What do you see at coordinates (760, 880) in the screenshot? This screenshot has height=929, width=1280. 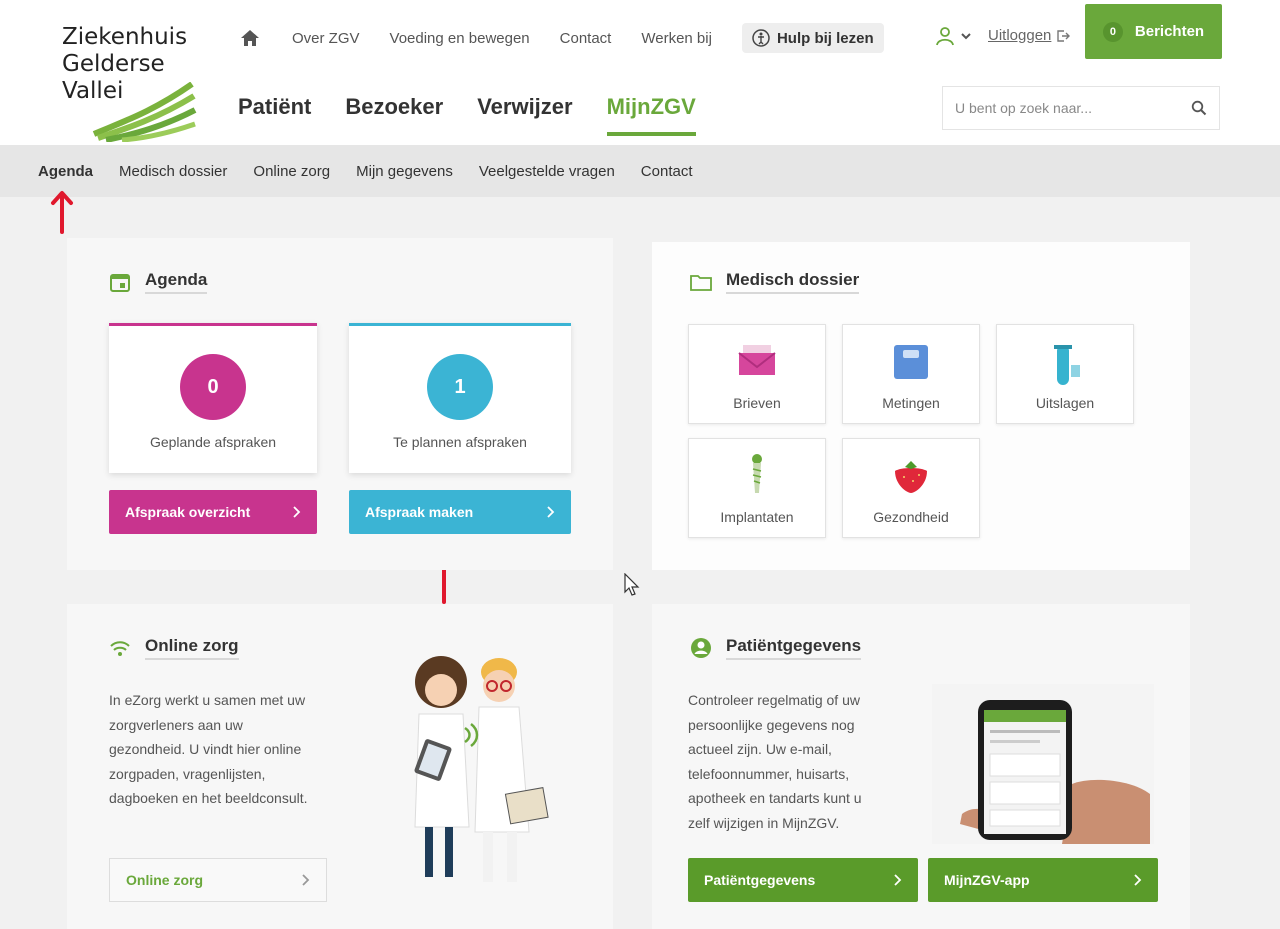 I see `patient-data-button-label: Patiëntgegevens` at bounding box center [760, 880].